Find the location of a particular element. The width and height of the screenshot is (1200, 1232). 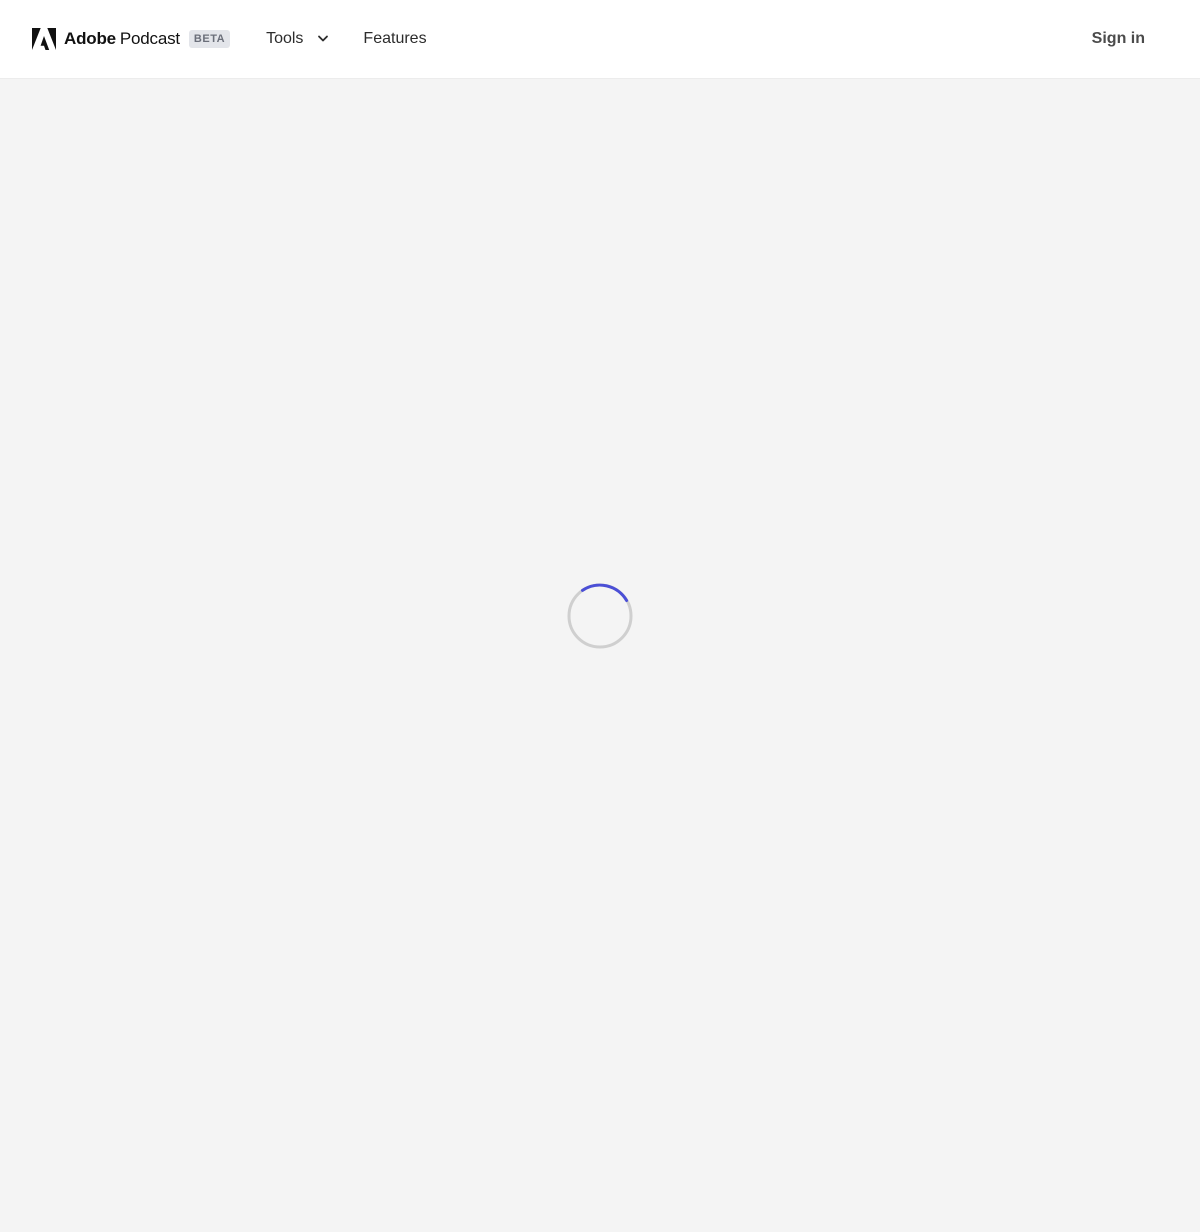

chevron-down-icon is located at coordinates (323, 38).